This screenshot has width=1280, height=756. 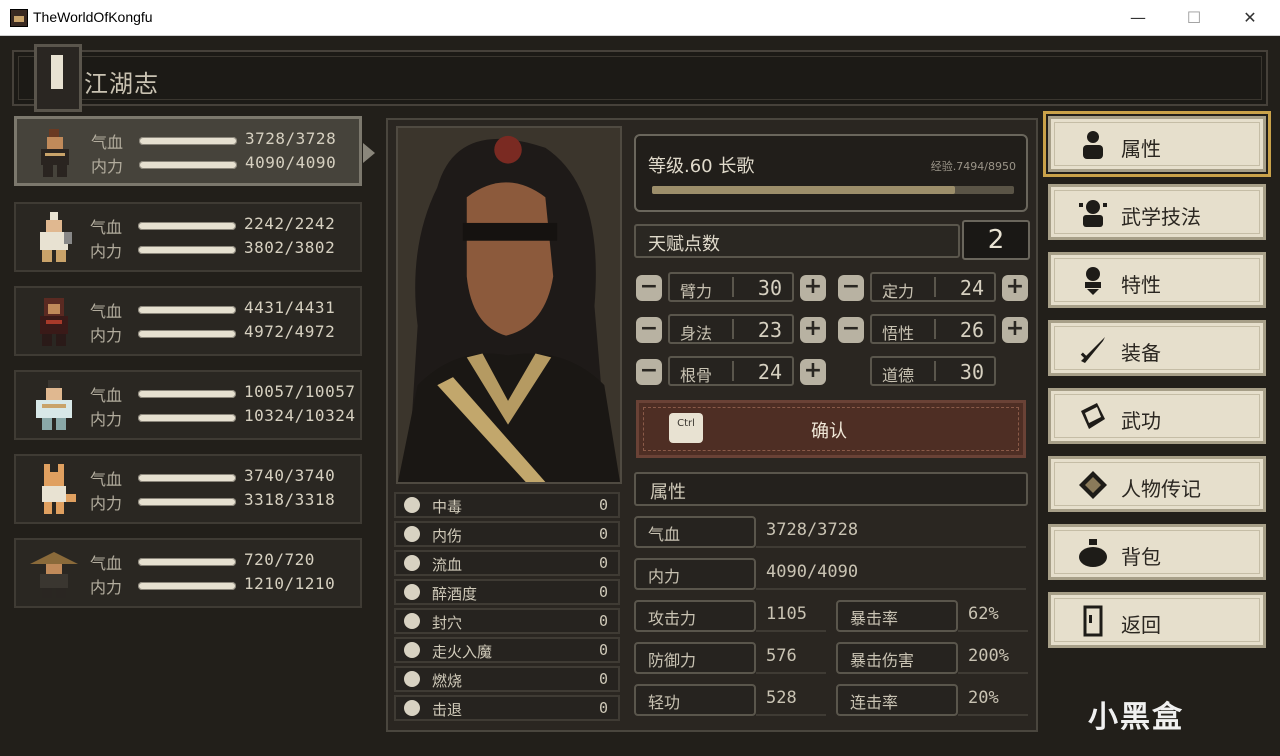 I want to click on status-effect-row: 燃烧 0, so click(x=507, y=679).